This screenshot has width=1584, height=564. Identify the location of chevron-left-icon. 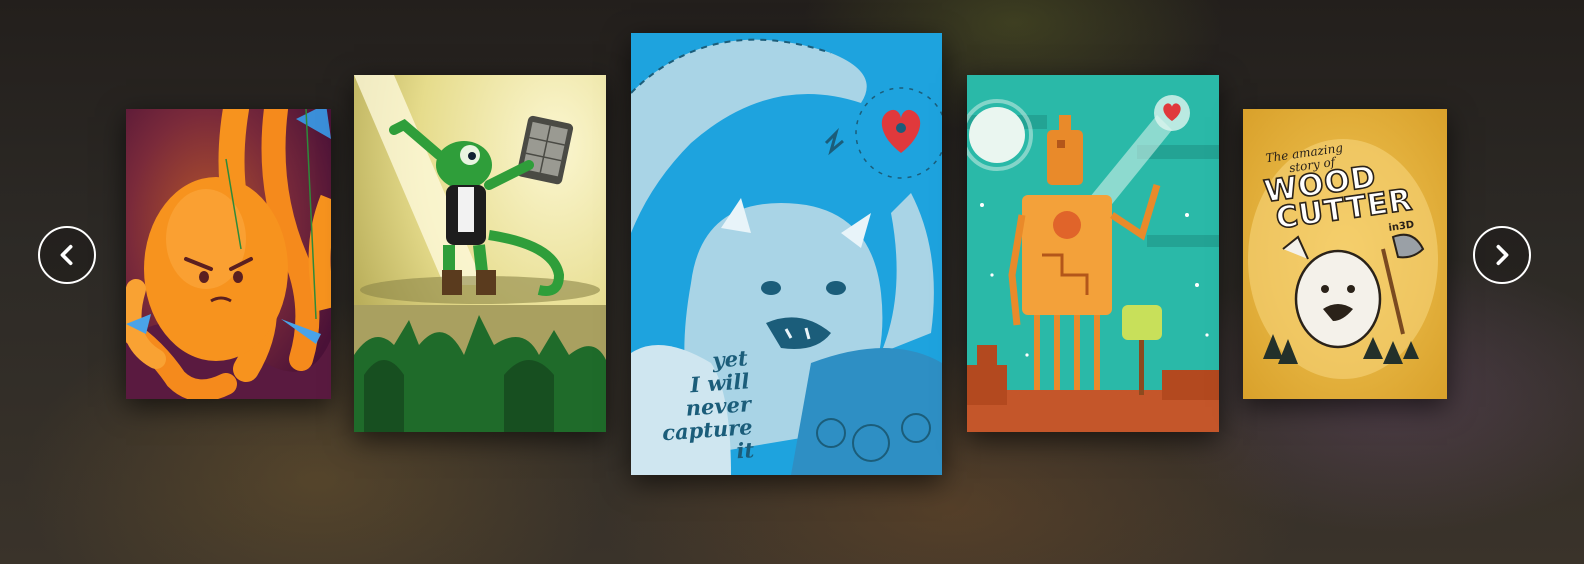
(66, 255).